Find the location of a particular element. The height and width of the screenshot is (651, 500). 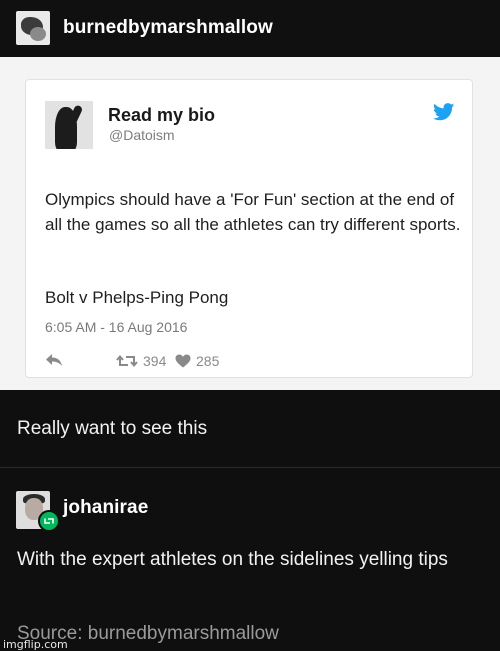

tweet-handle: @Datoism is located at coordinates (142, 135).